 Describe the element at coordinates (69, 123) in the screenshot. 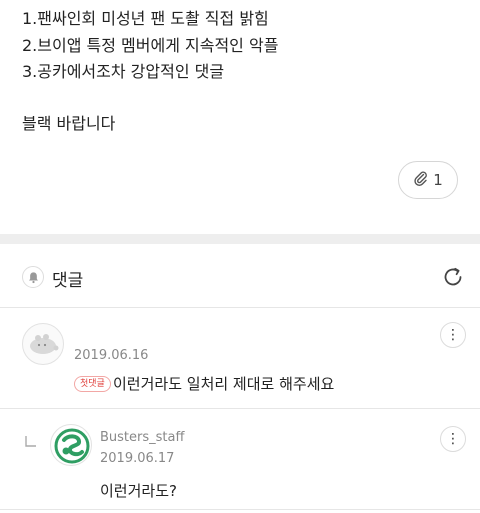

I see `post-closing-line: 블랙 바랍니다` at that location.